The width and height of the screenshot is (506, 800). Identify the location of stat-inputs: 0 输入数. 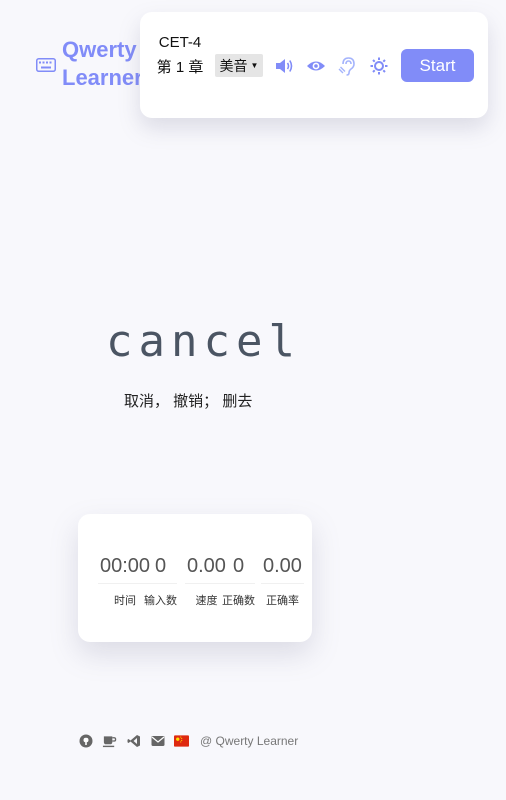
(160, 580).